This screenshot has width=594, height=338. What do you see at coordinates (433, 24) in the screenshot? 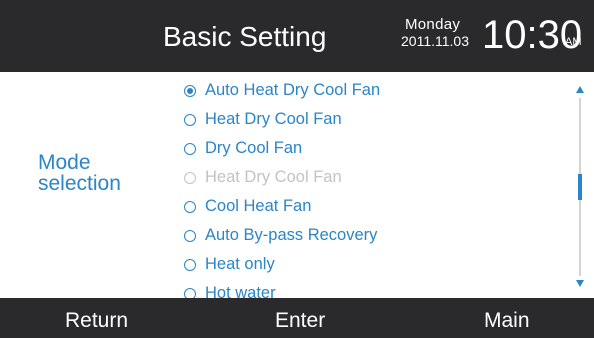
I see `weekday-label: Monday` at bounding box center [433, 24].